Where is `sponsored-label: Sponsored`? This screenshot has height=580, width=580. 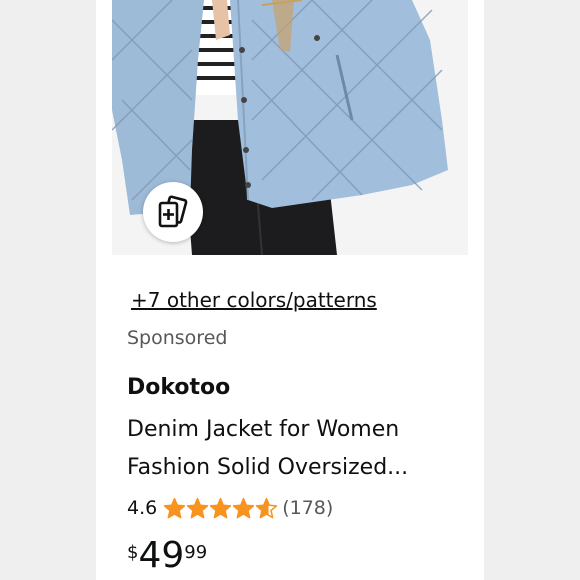 sponsored-label: Sponsored is located at coordinates (177, 338).